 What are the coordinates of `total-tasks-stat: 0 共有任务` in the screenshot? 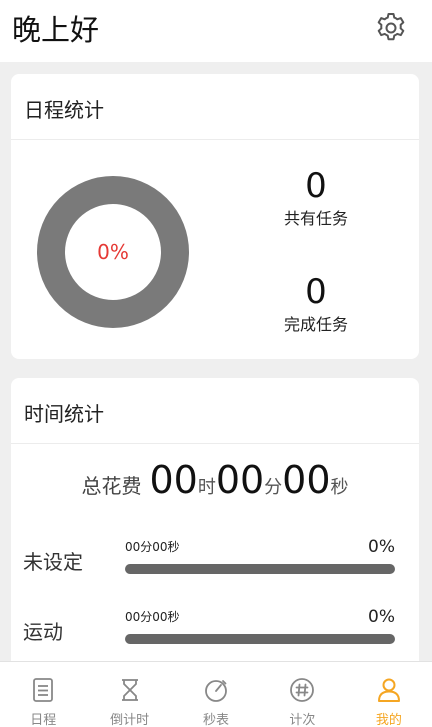 It's located at (316, 198).